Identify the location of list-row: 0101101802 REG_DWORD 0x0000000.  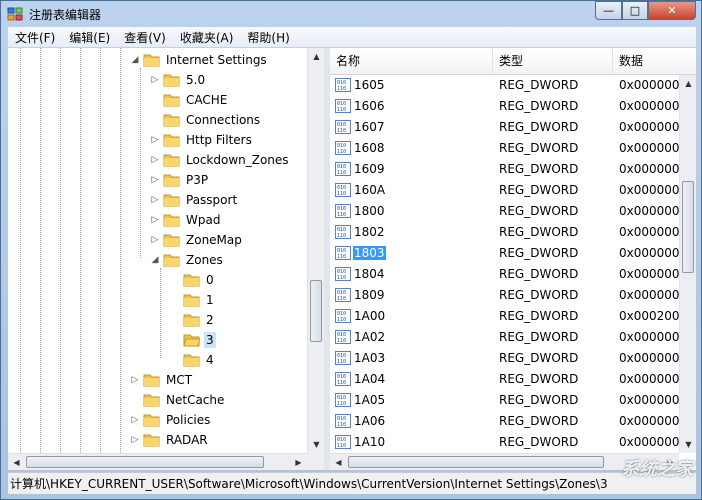
(504, 232).